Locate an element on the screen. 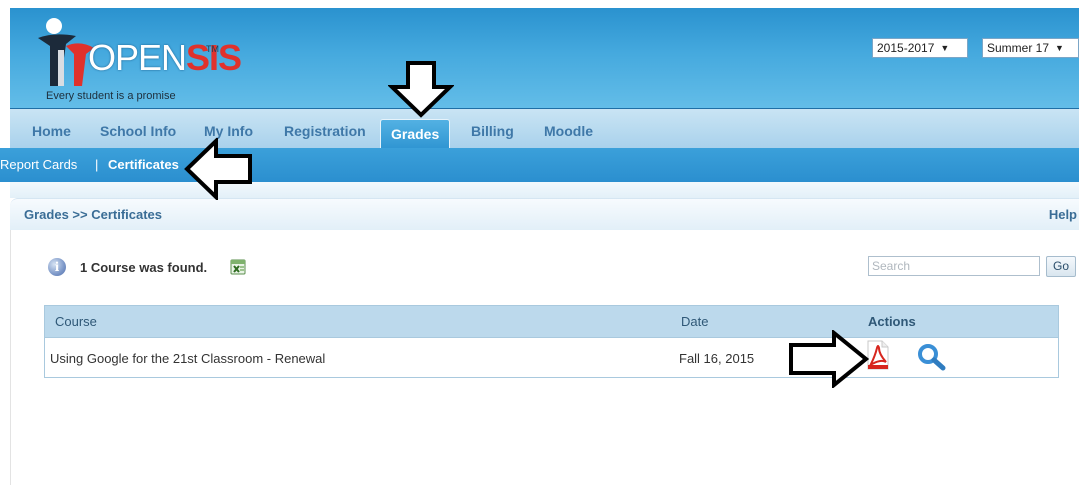  info-icon: i is located at coordinates (57, 267).